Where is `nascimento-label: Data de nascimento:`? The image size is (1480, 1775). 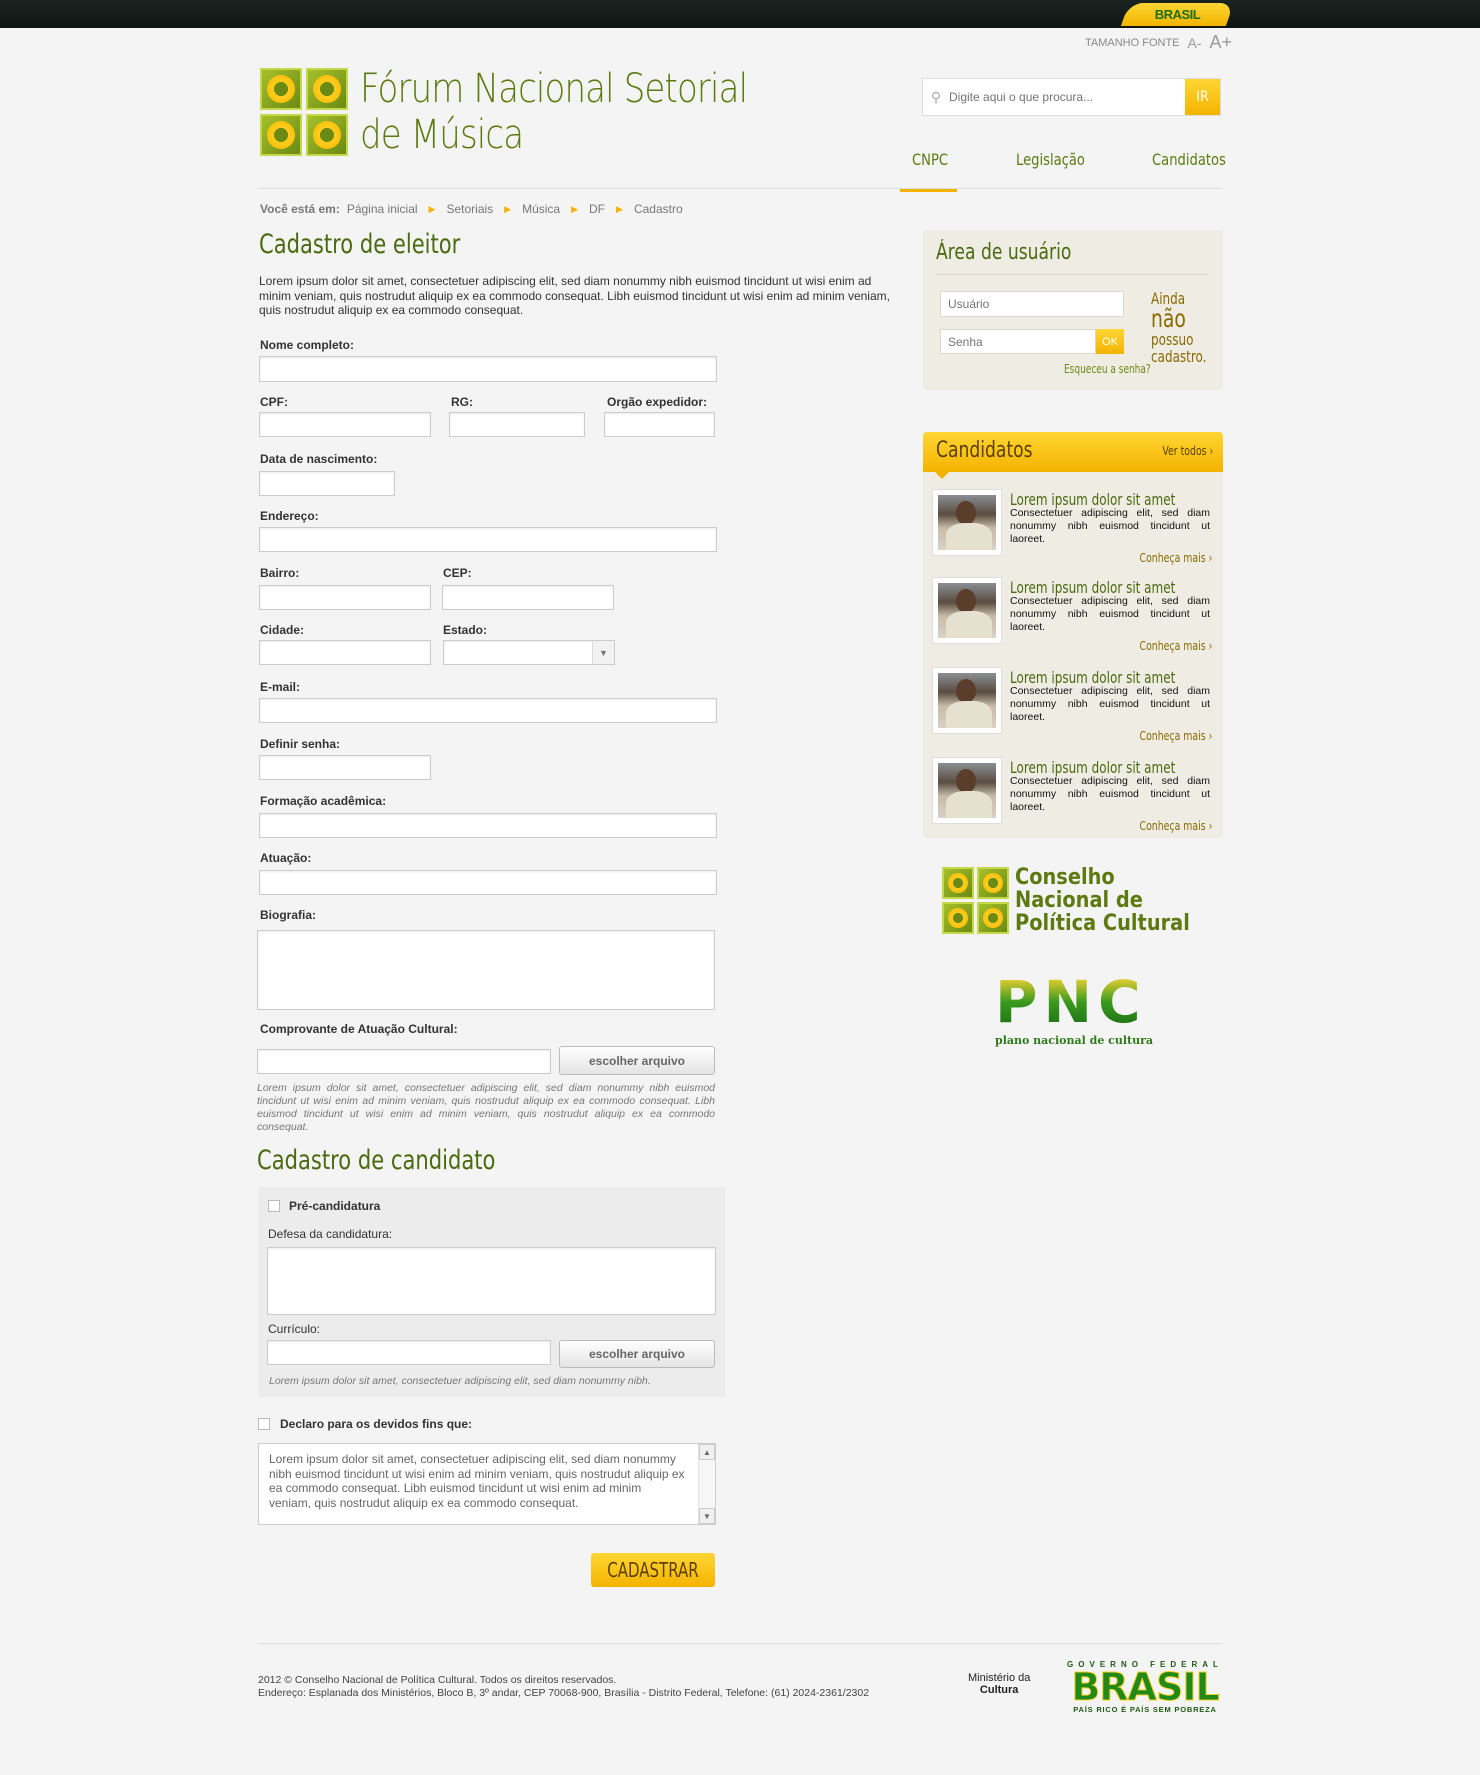
nascimento-label: Data de nascimento: is located at coordinates (319, 459).